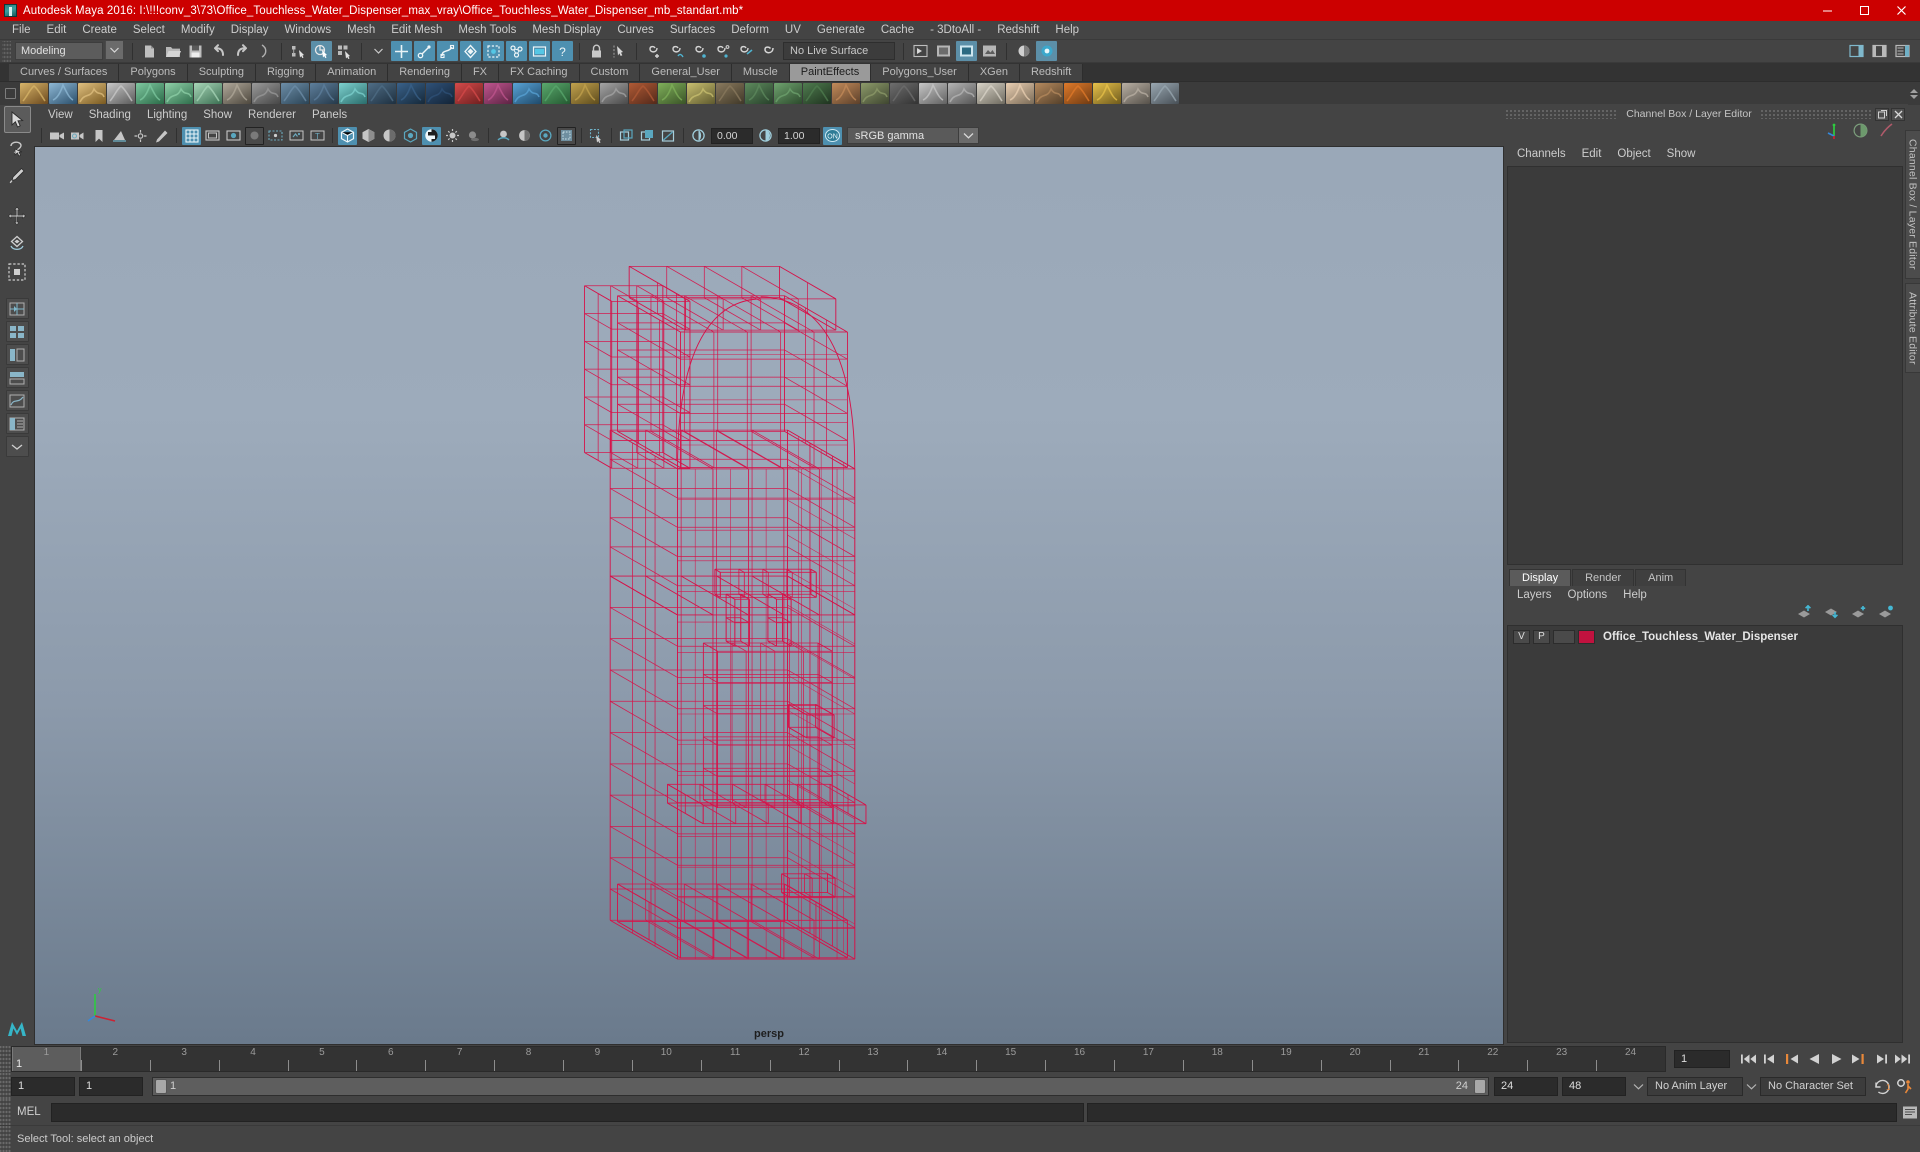  Describe the element at coordinates (1914, 93) in the screenshot. I see `shelf-scroll-arrows` at that location.